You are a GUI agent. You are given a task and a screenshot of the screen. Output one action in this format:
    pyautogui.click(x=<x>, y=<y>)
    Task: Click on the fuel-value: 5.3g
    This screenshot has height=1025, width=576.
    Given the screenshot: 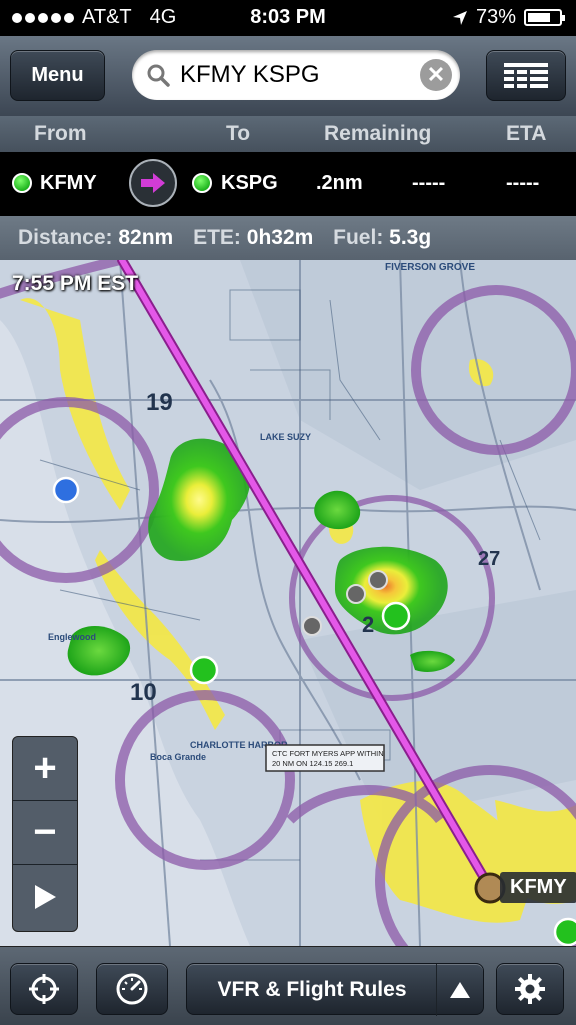 What is the action you would take?
    pyautogui.click(x=410, y=237)
    